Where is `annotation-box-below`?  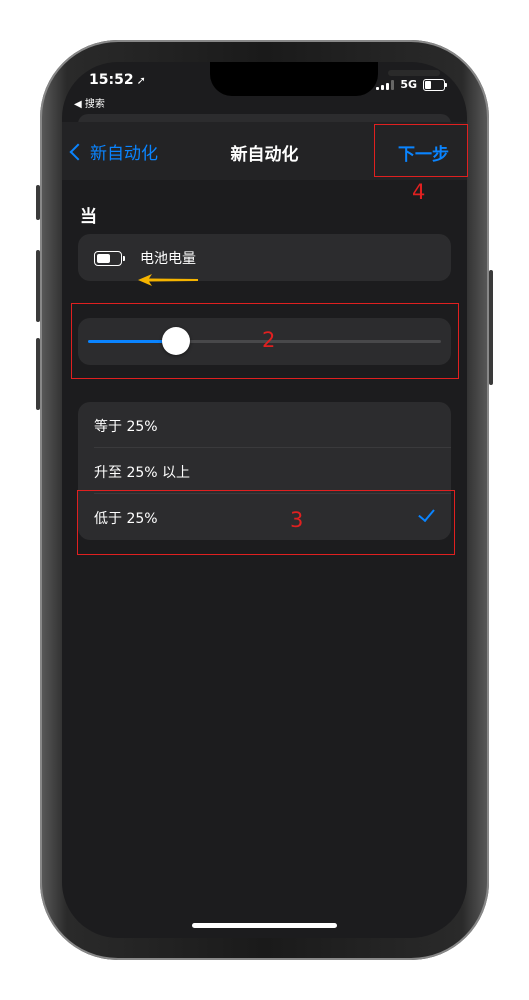 annotation-box-below is located at coordinates (266, 522).